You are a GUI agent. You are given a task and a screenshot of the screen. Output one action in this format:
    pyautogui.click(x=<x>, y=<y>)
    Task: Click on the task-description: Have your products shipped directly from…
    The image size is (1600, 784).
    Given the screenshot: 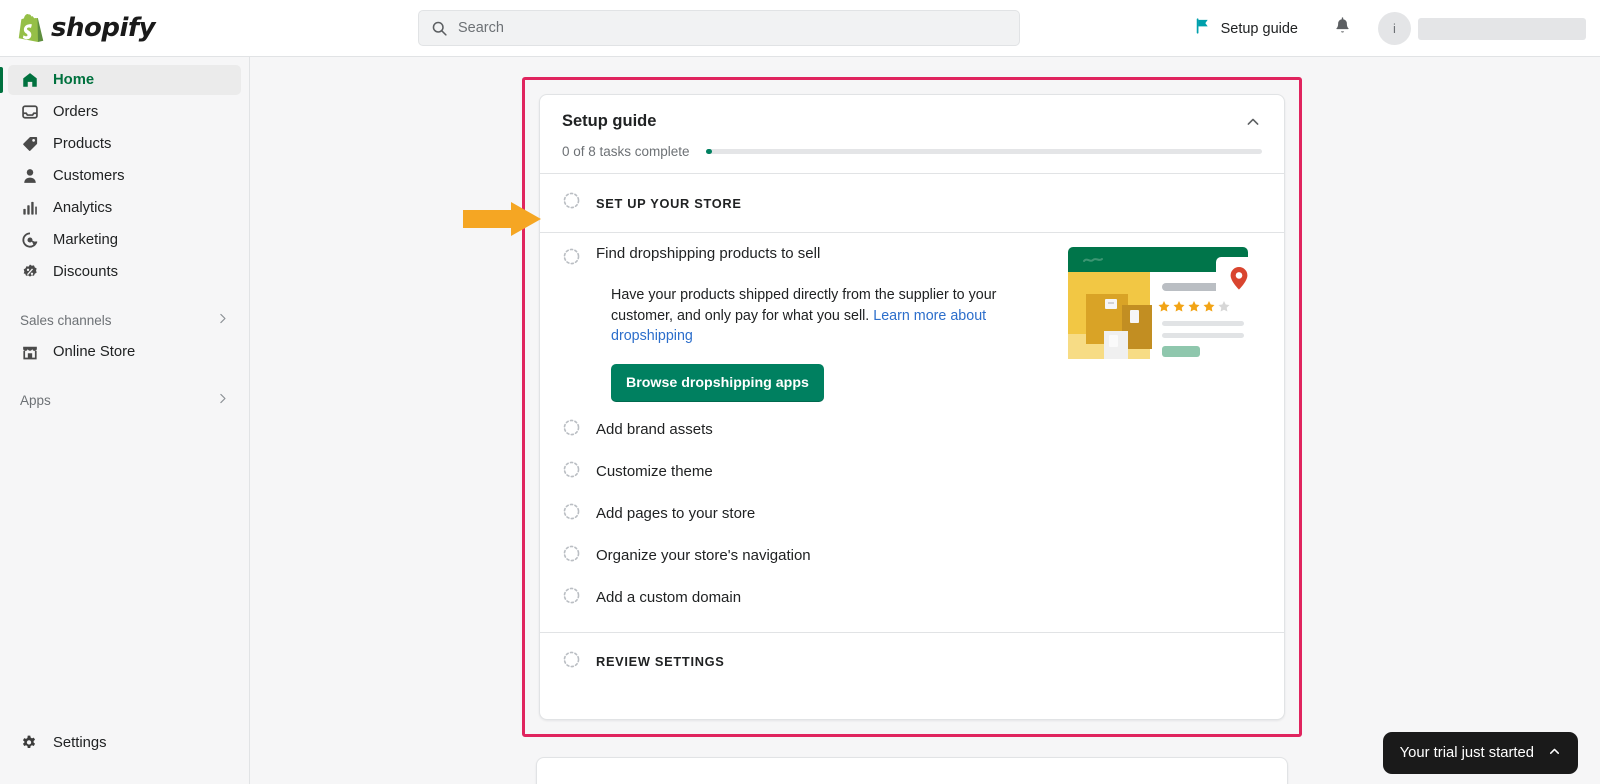 What is the action you would take?
    pyautogui.click(x=811, y=316)
    